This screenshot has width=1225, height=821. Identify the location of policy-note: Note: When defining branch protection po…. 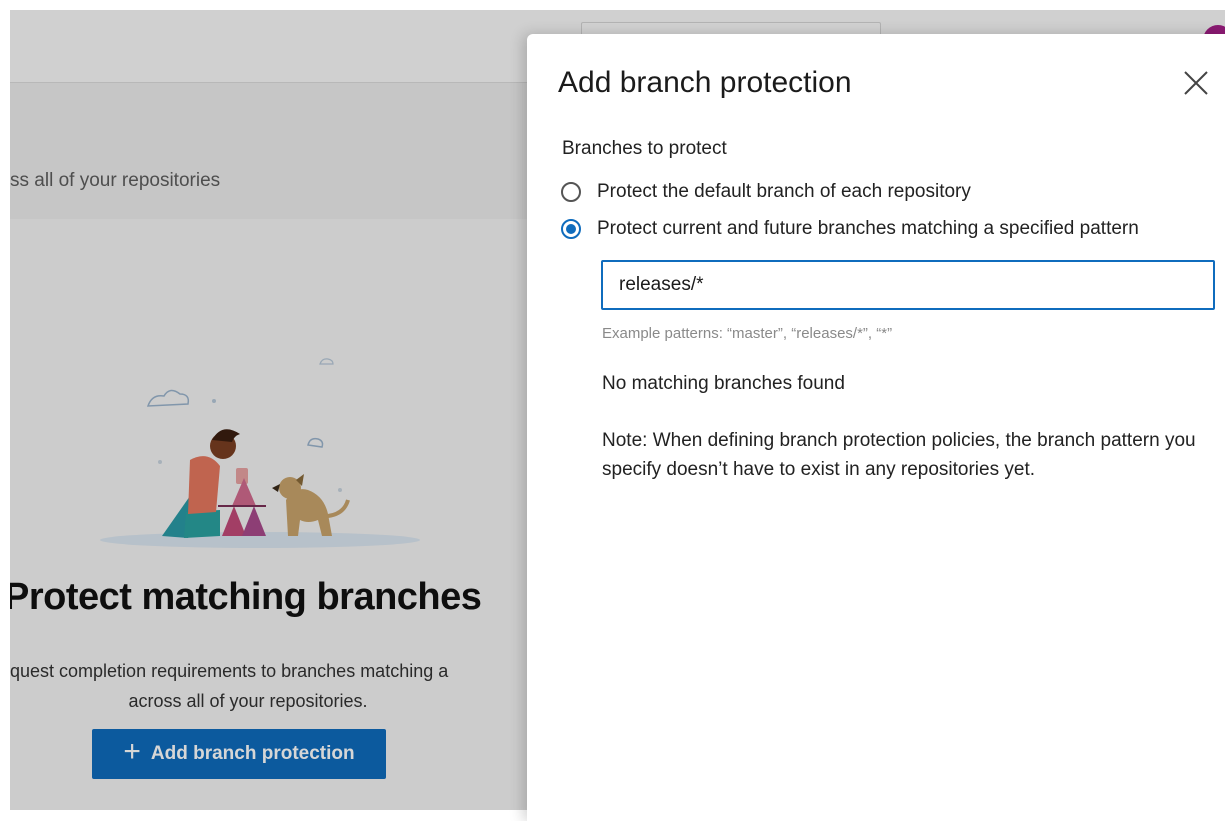
(899, 455).